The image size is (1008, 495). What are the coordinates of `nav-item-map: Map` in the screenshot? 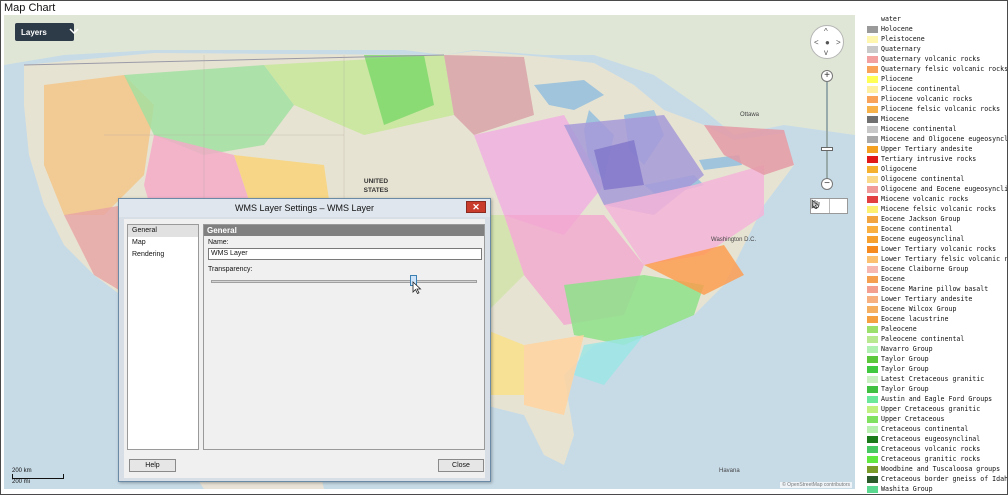 It's located at (163, 243).